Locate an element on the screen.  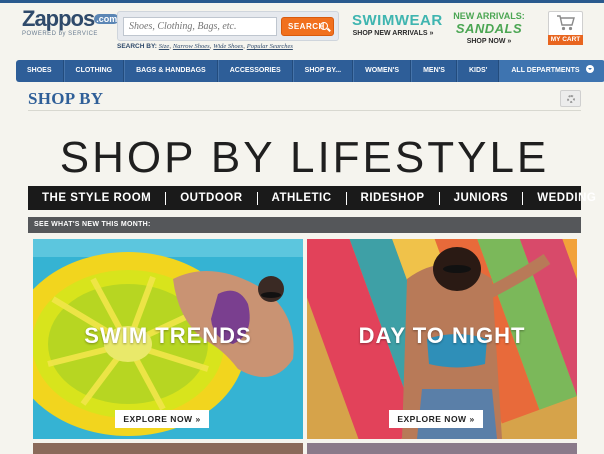
day-to-night-explore-button: EXPLORE NOW » is located at coordinates (436, 419).